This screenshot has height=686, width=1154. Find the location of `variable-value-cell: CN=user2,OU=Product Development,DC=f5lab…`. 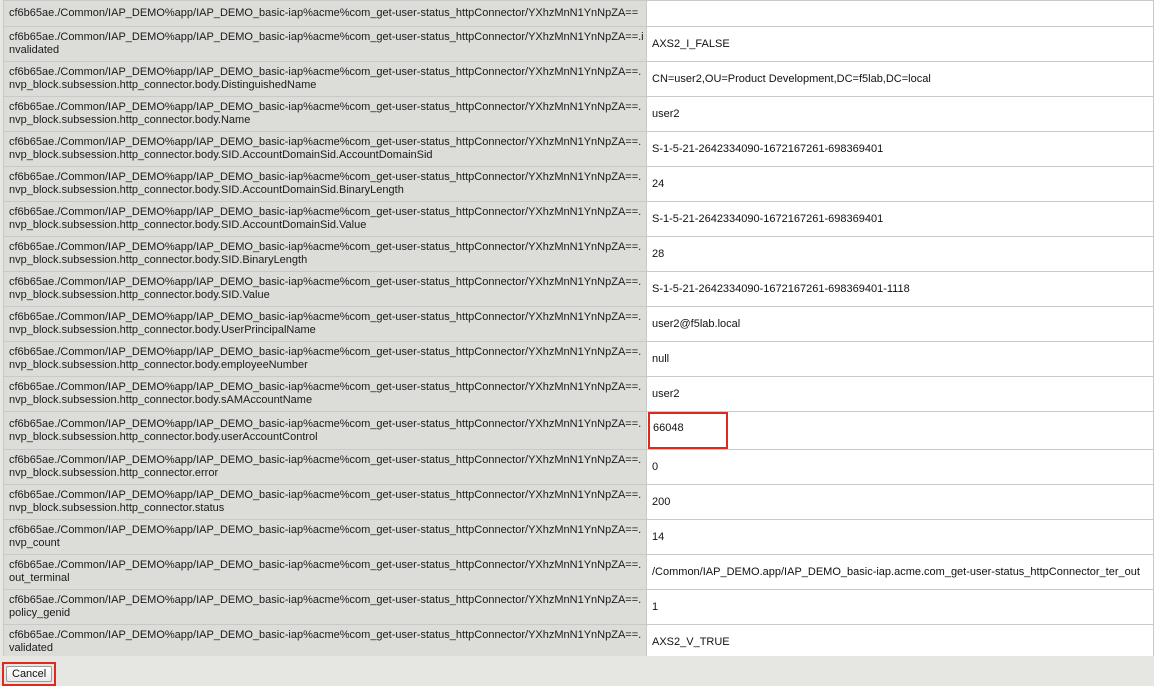

variable-value-cell: CN=user2,OU=Product Development,DC=f5lab… is located at coordinates (900, 79).